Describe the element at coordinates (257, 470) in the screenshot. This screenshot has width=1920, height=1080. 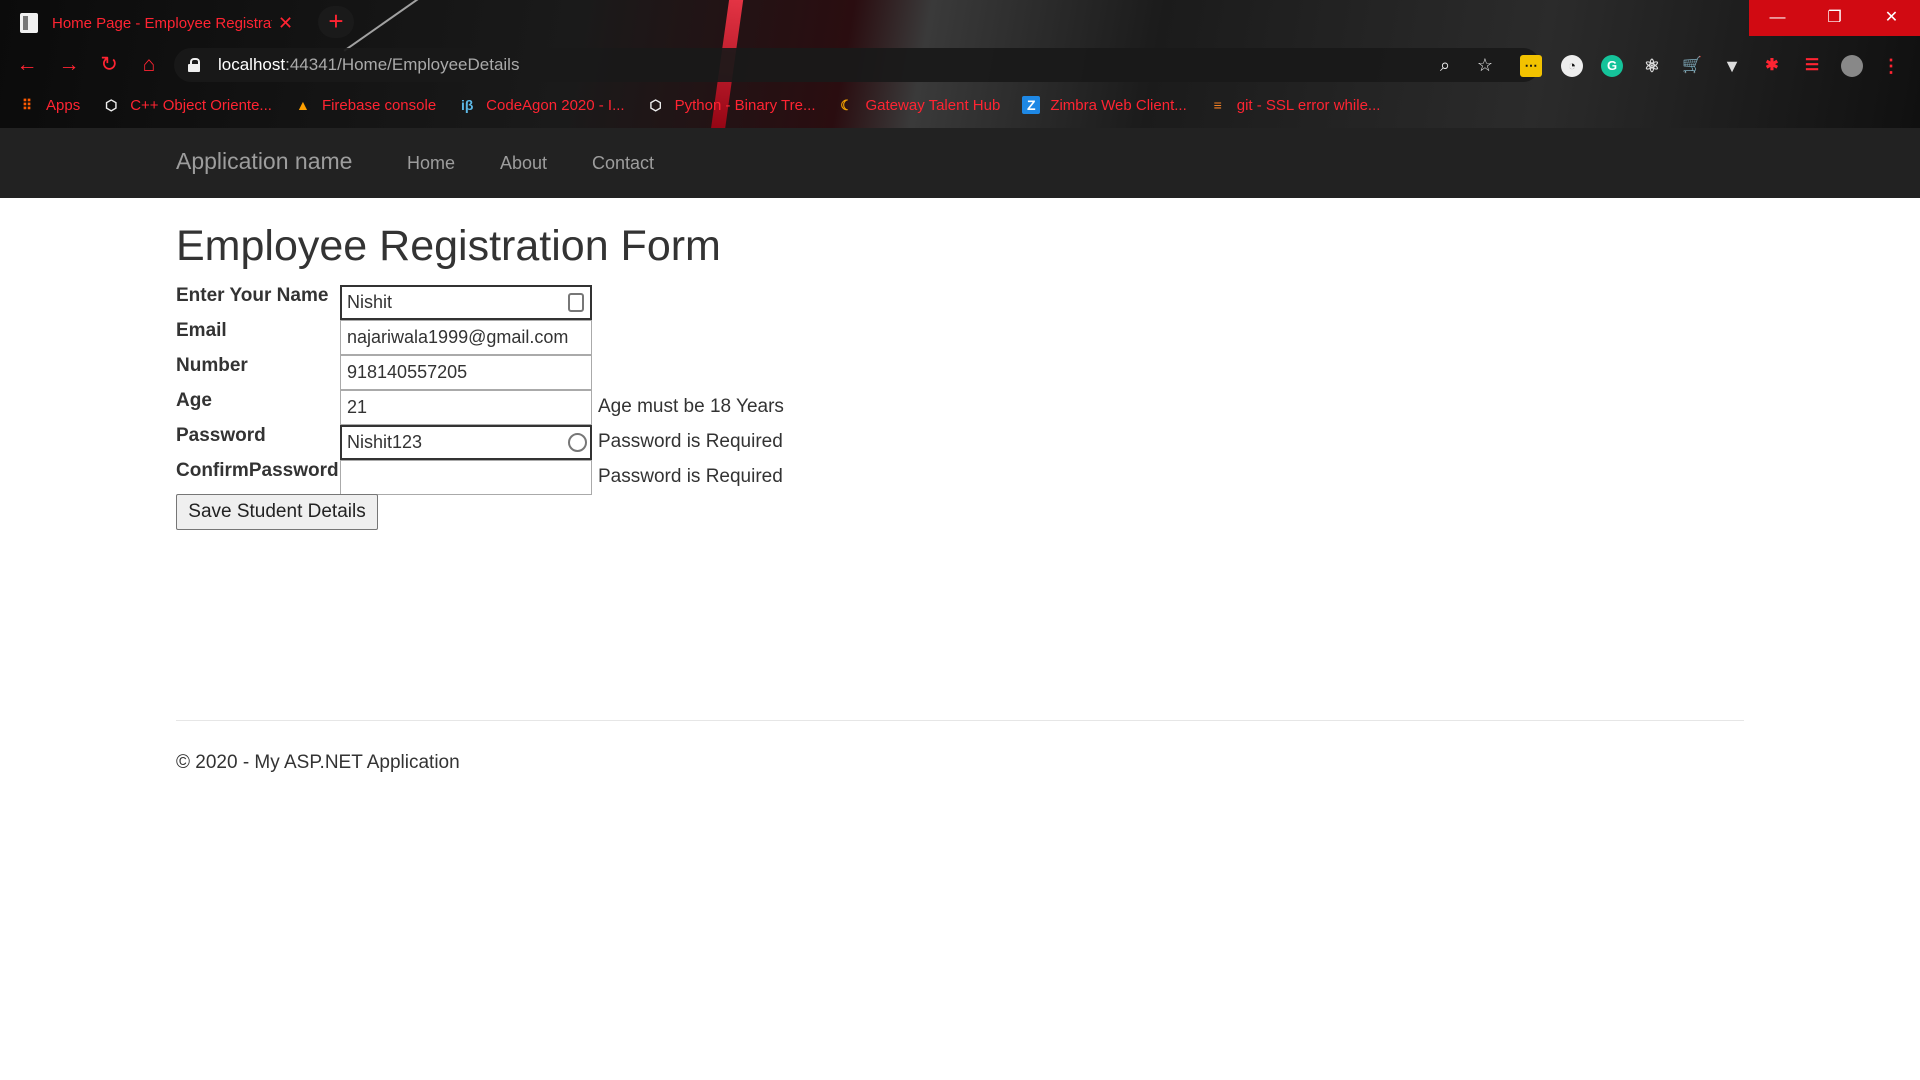
I see `confirm-password-label: ConfirmPassword` at that location.